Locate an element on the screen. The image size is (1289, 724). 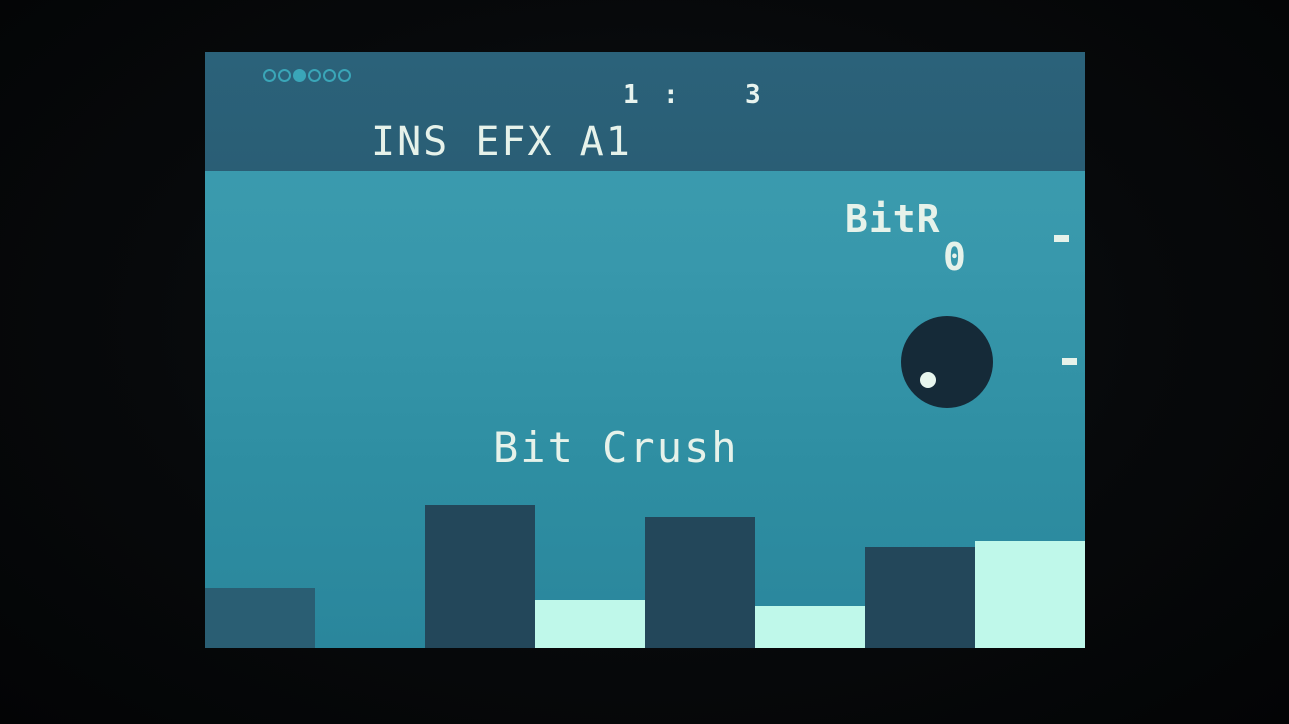
scroll-marker-top is located at coordinates (1061, 238).